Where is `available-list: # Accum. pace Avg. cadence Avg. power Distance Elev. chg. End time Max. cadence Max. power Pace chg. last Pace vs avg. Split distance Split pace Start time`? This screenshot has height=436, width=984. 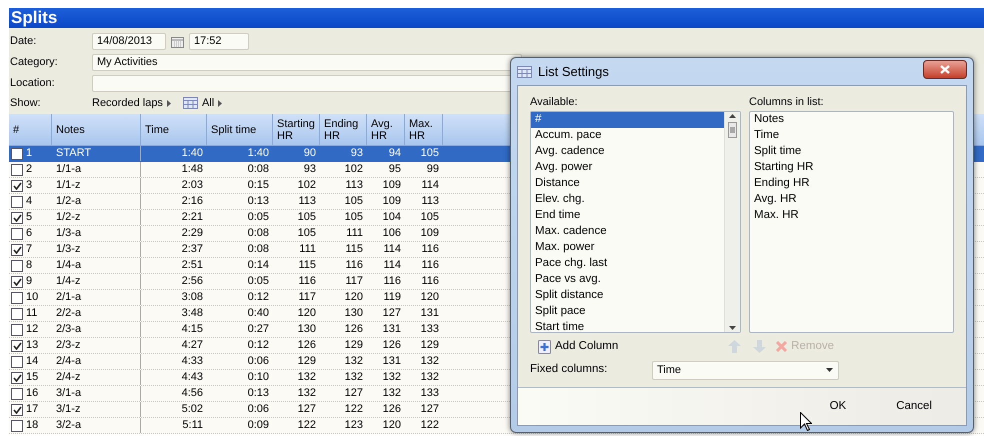
available-list: # Accum. pace Avg. cadence Avg. power Distance Elev. chg. End time Max. cadence Max. power Pace chg. last Pace vs avg. Split distance Split pace Start time is located at coordinates (635, 221).